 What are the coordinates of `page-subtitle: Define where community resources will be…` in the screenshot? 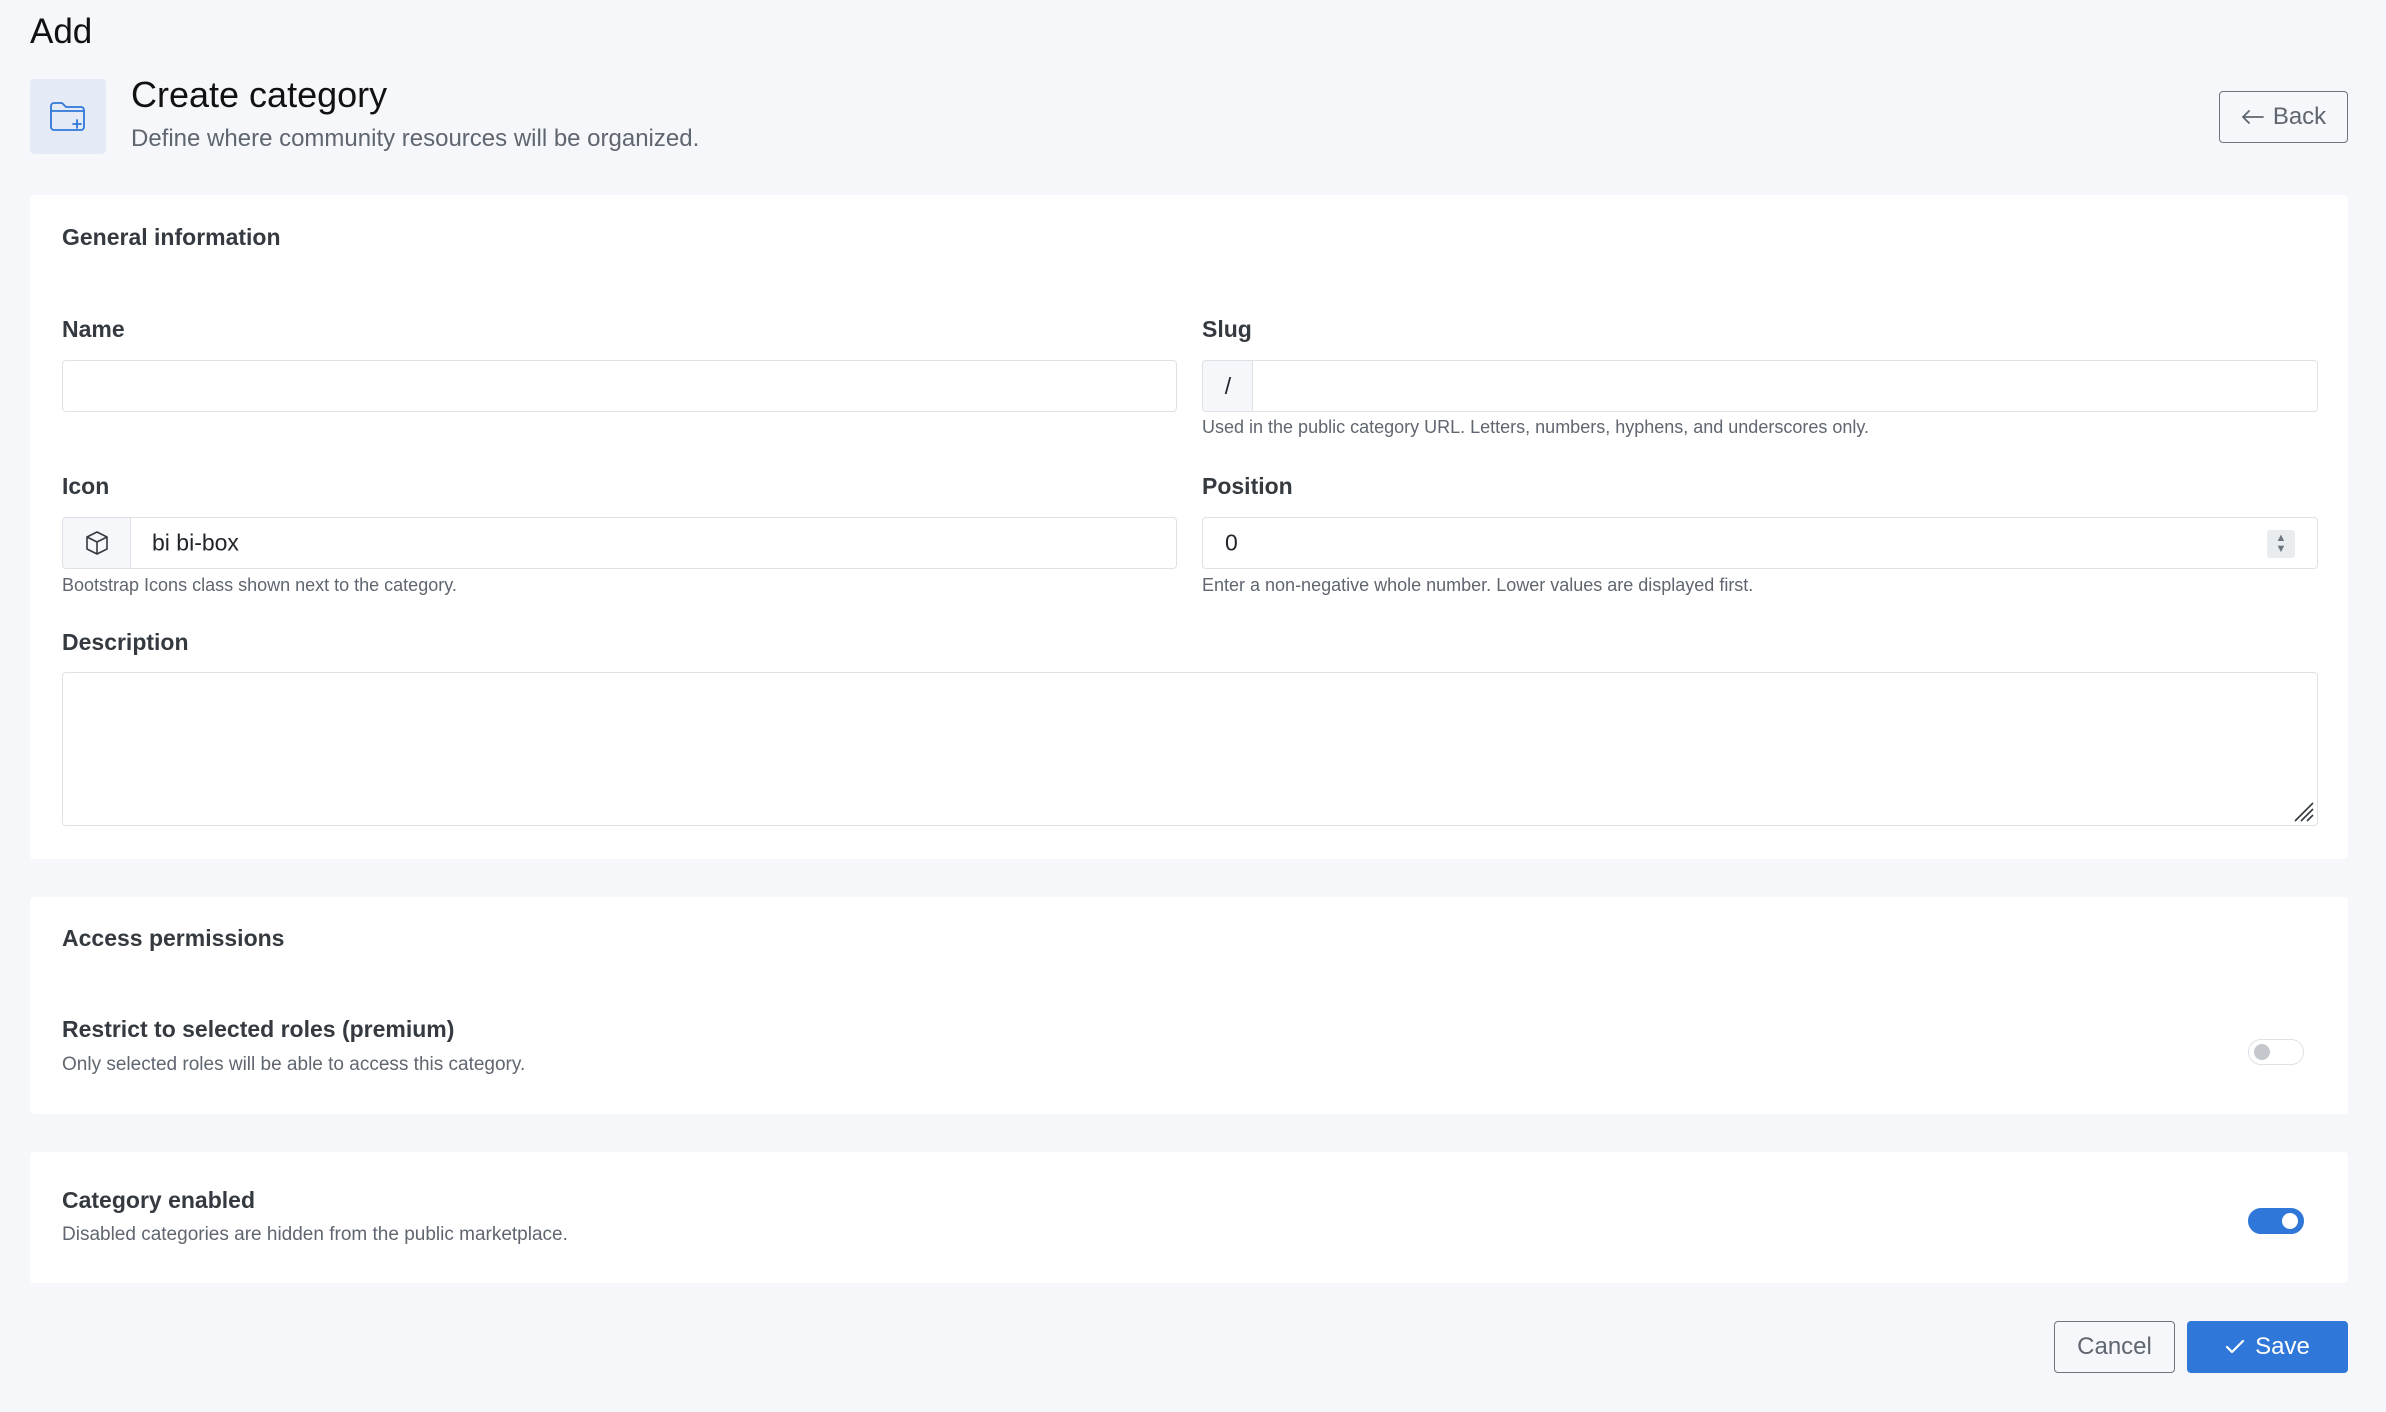 It's located at (415, 138).